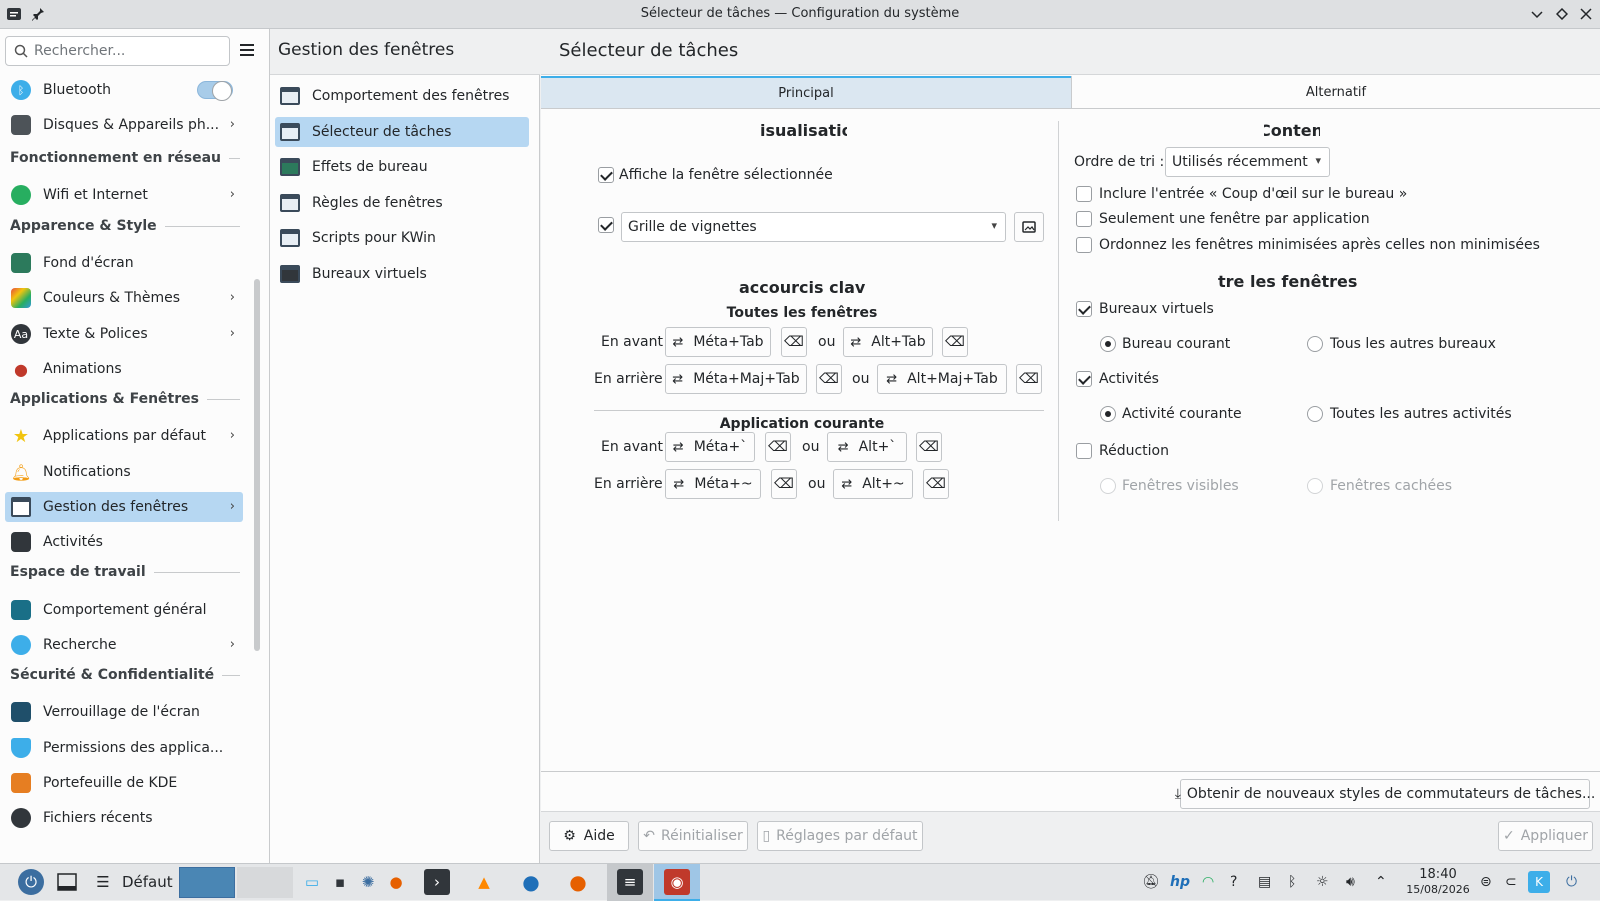  I want to click on other-activities-radio, so click(1315, 414).